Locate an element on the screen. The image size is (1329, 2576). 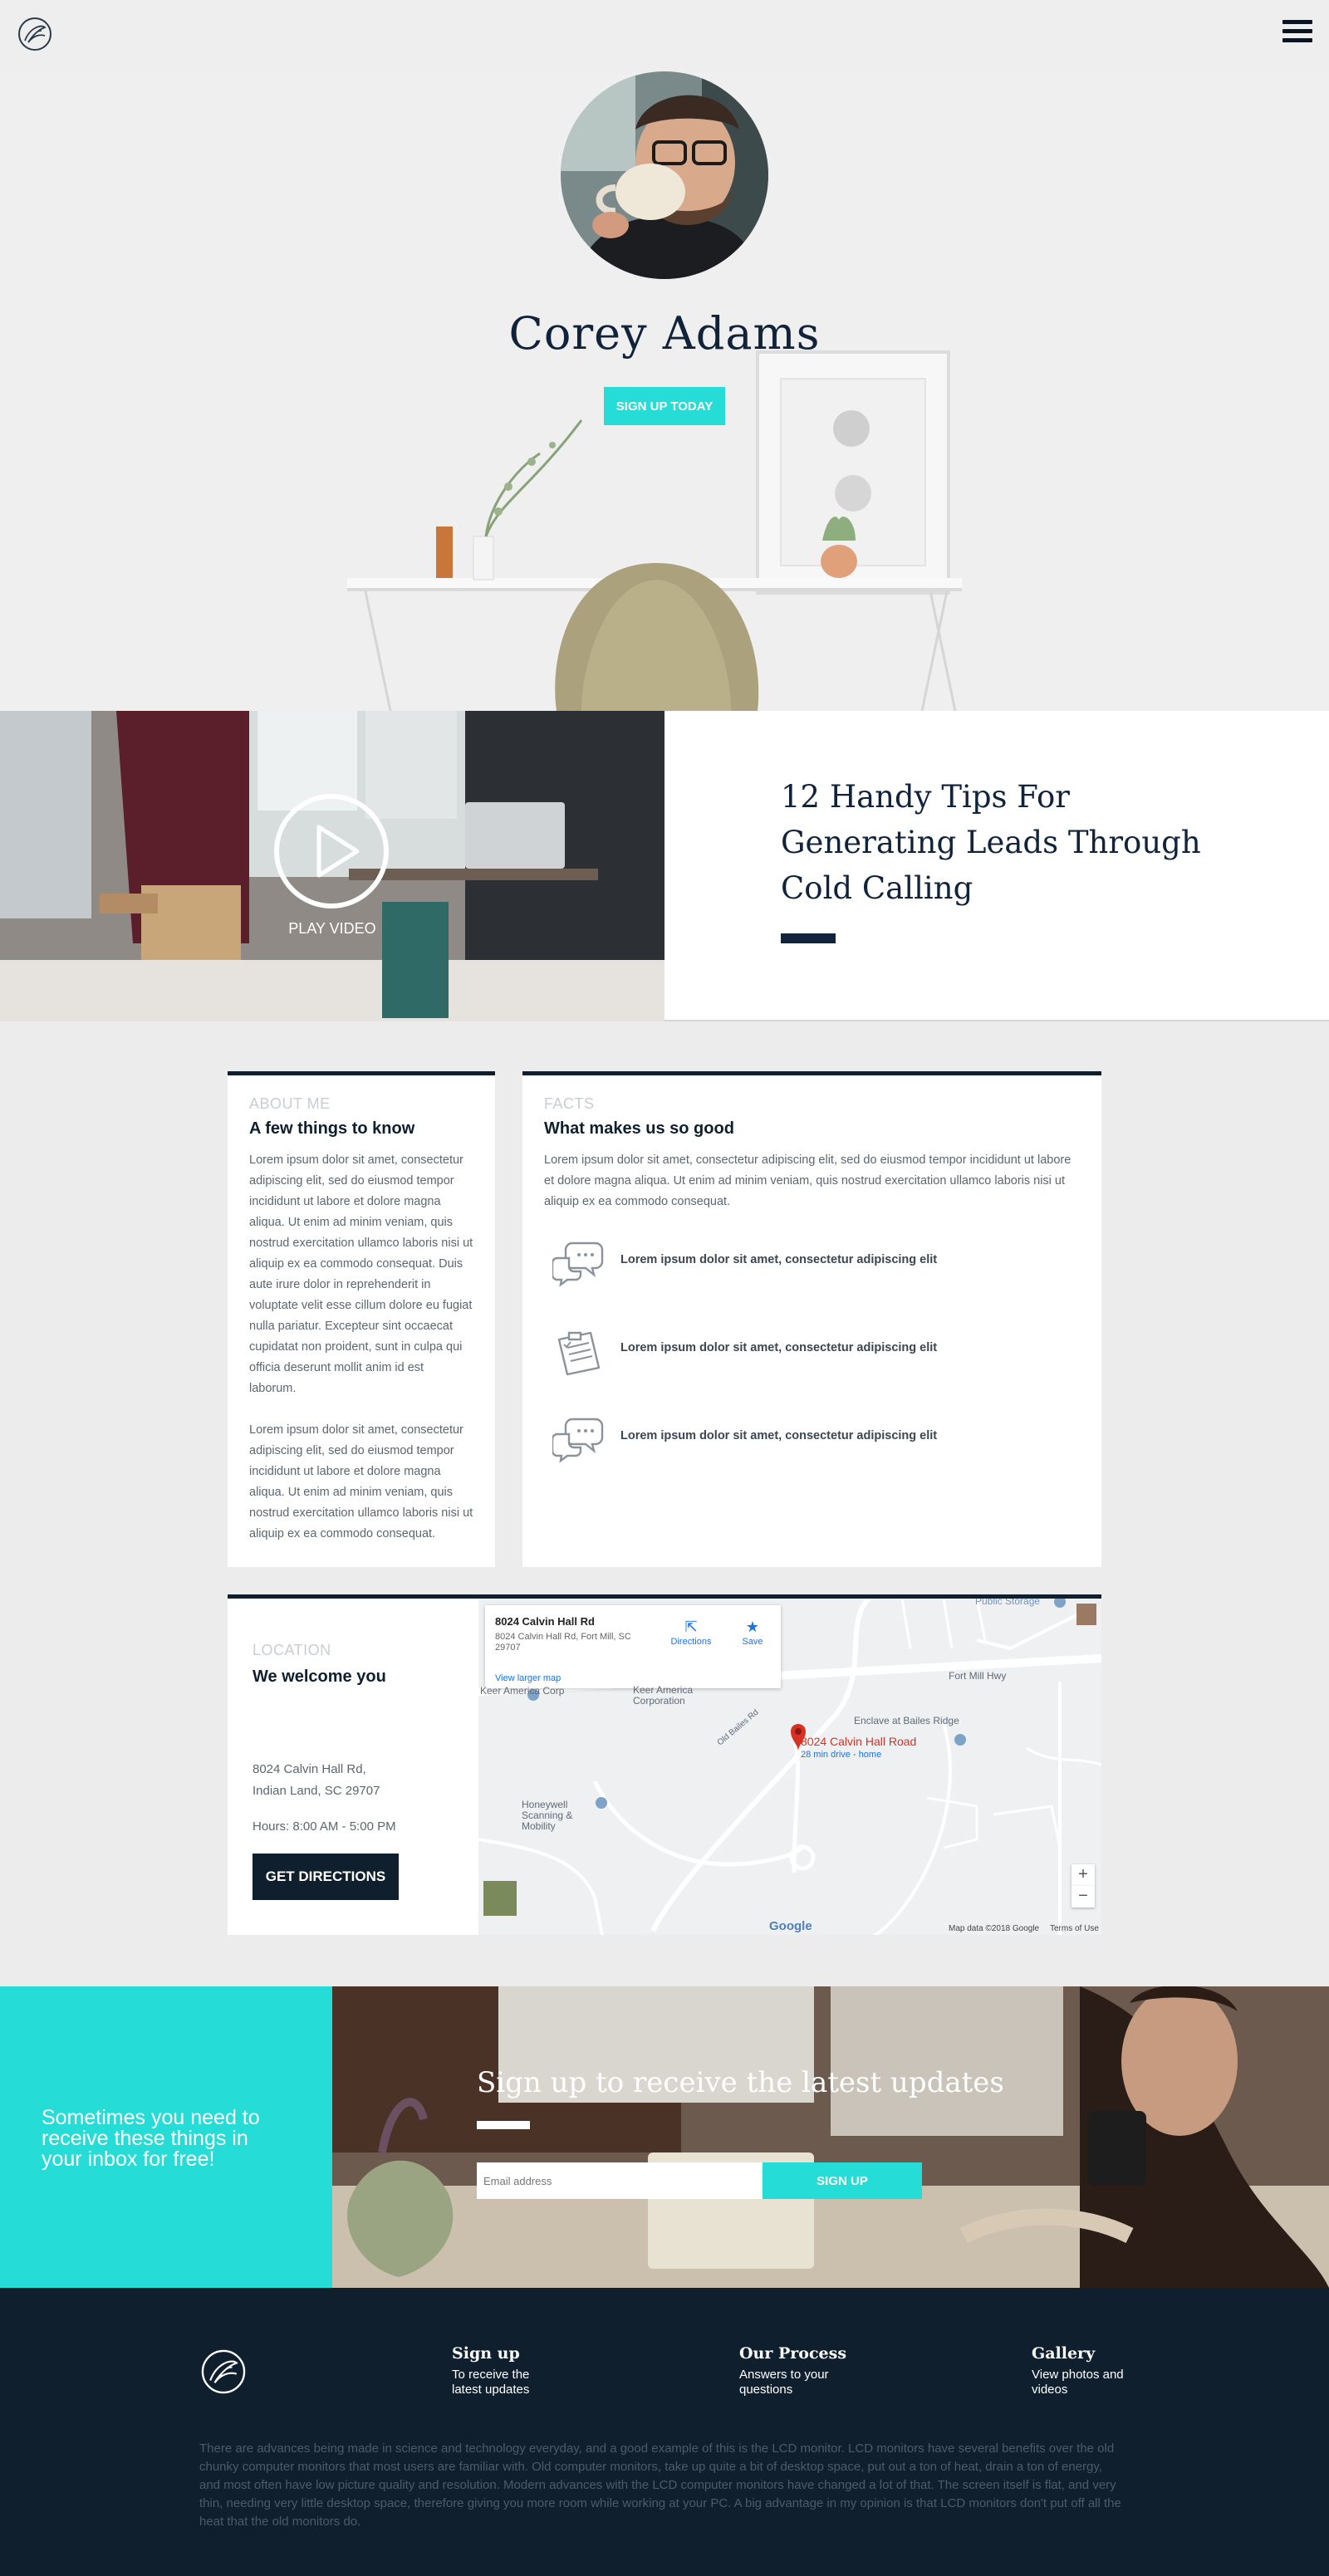
map-attribution: Map data ©2018 Google is located at coordinates (994, 1928).